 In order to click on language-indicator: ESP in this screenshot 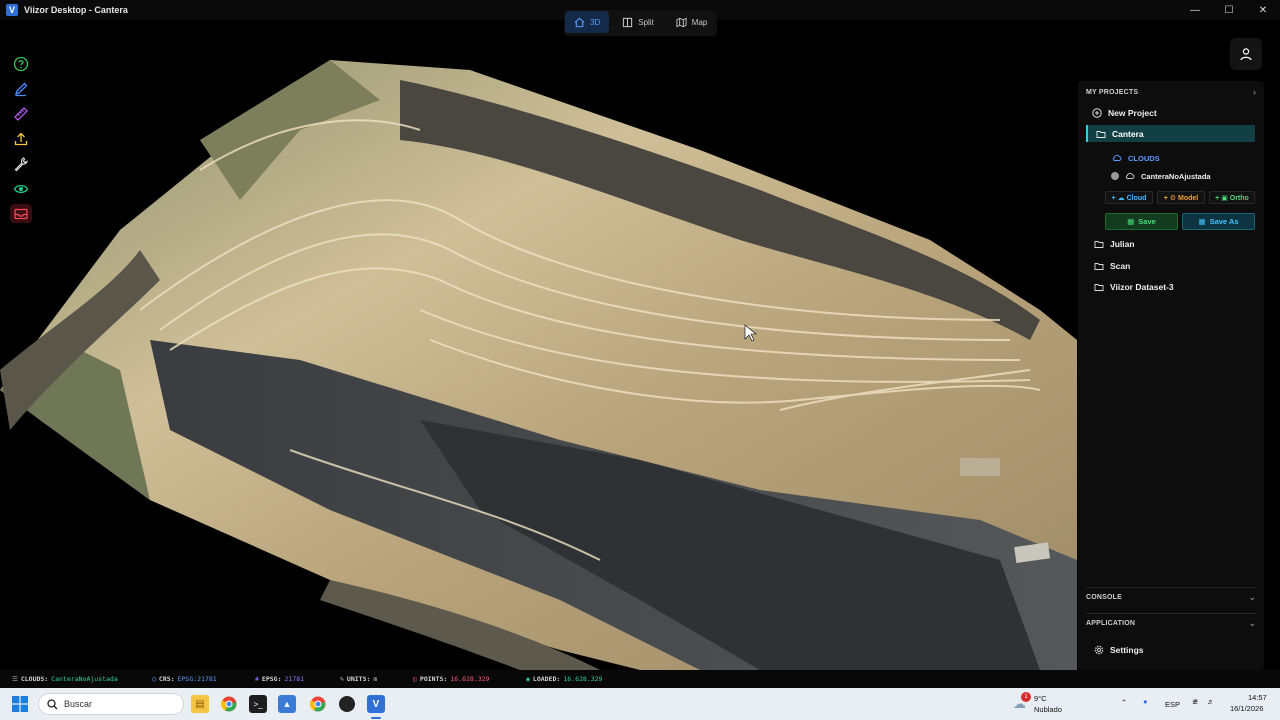, I will do `click(1172, 704)`.